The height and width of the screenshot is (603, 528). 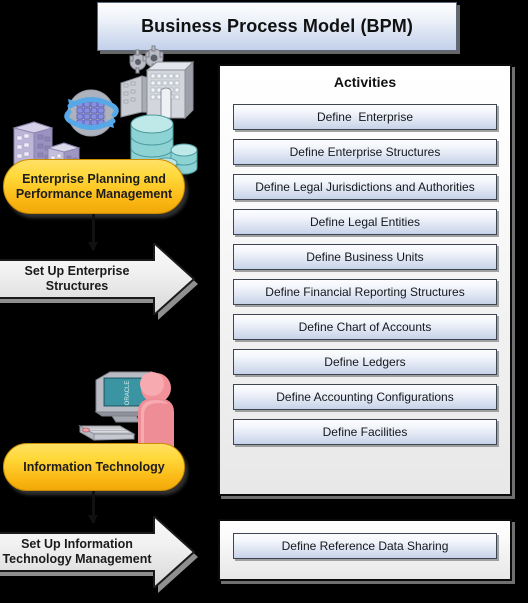 I want to click on reference-data-box-label: Define Reference Data Sharing, so click(x=365, y=546).